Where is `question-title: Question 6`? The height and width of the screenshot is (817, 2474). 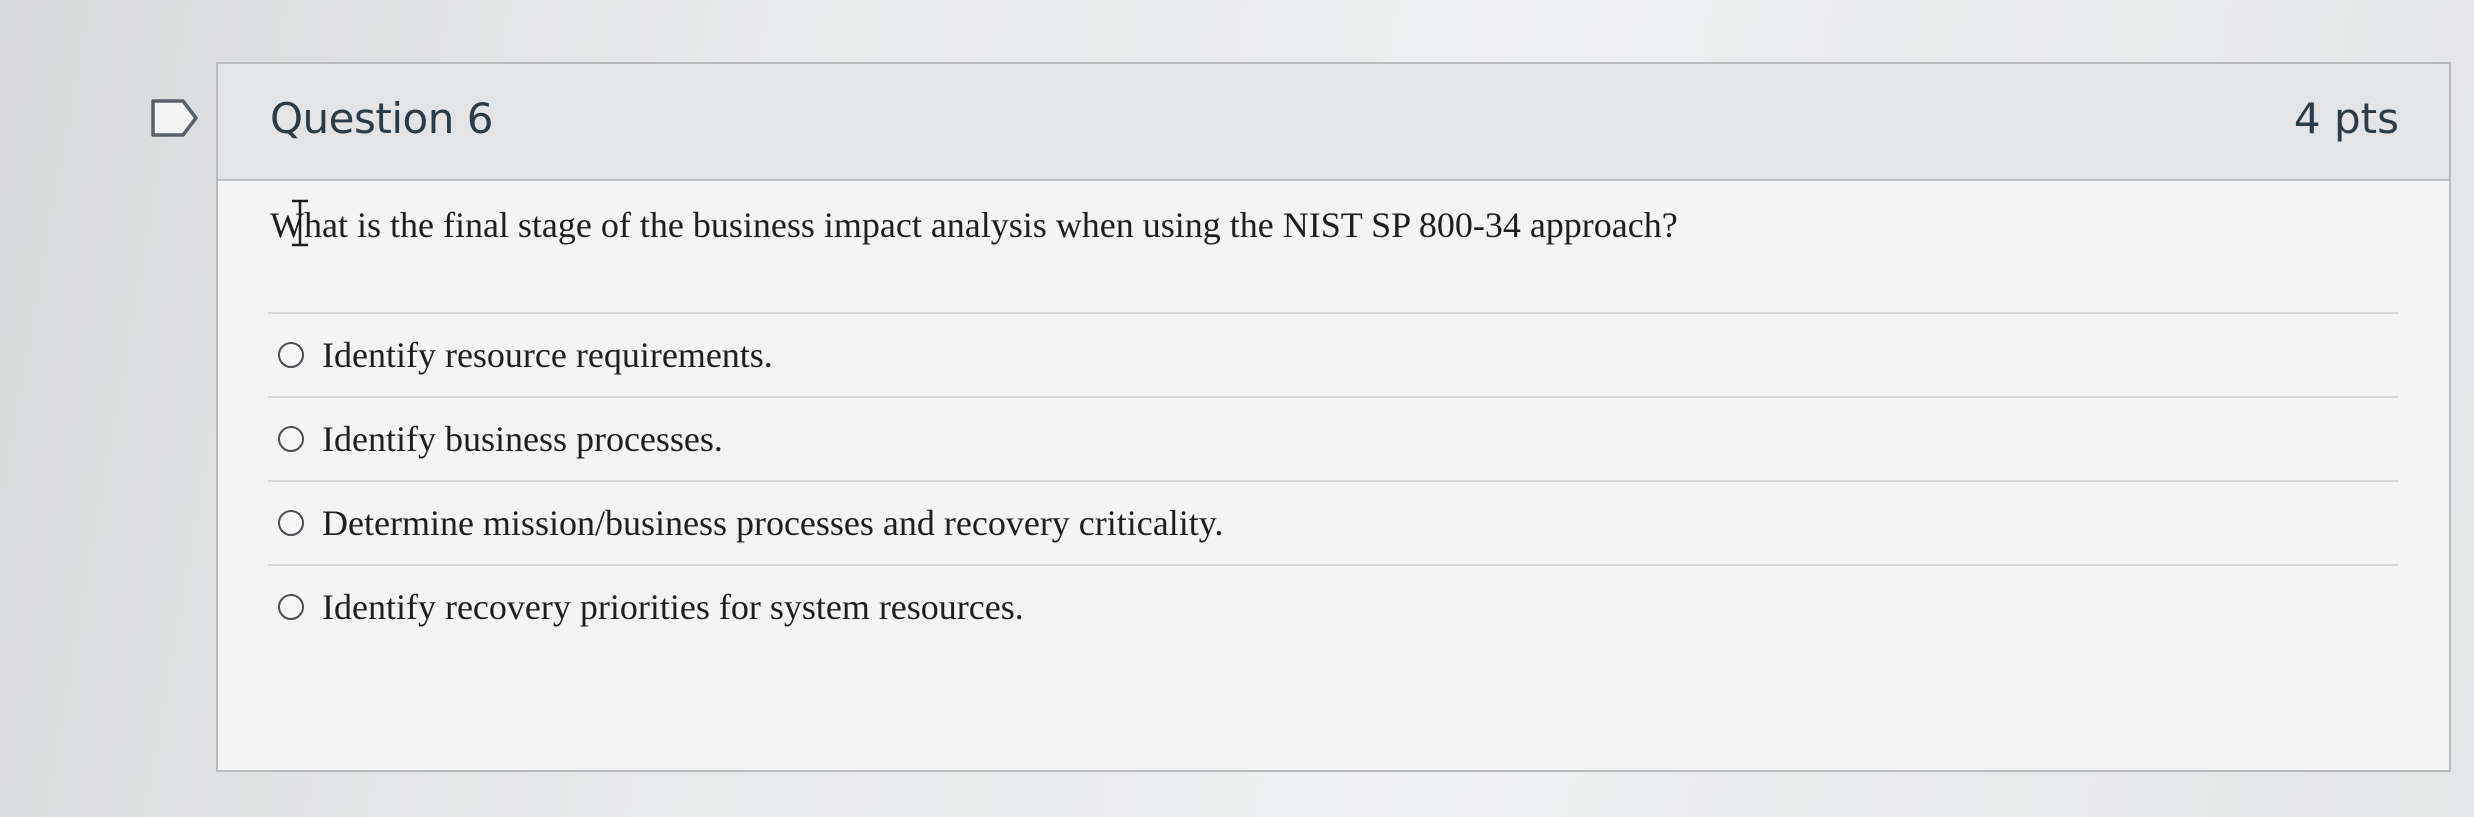
question-title: Question 6 is located at coordinates (381, 118).